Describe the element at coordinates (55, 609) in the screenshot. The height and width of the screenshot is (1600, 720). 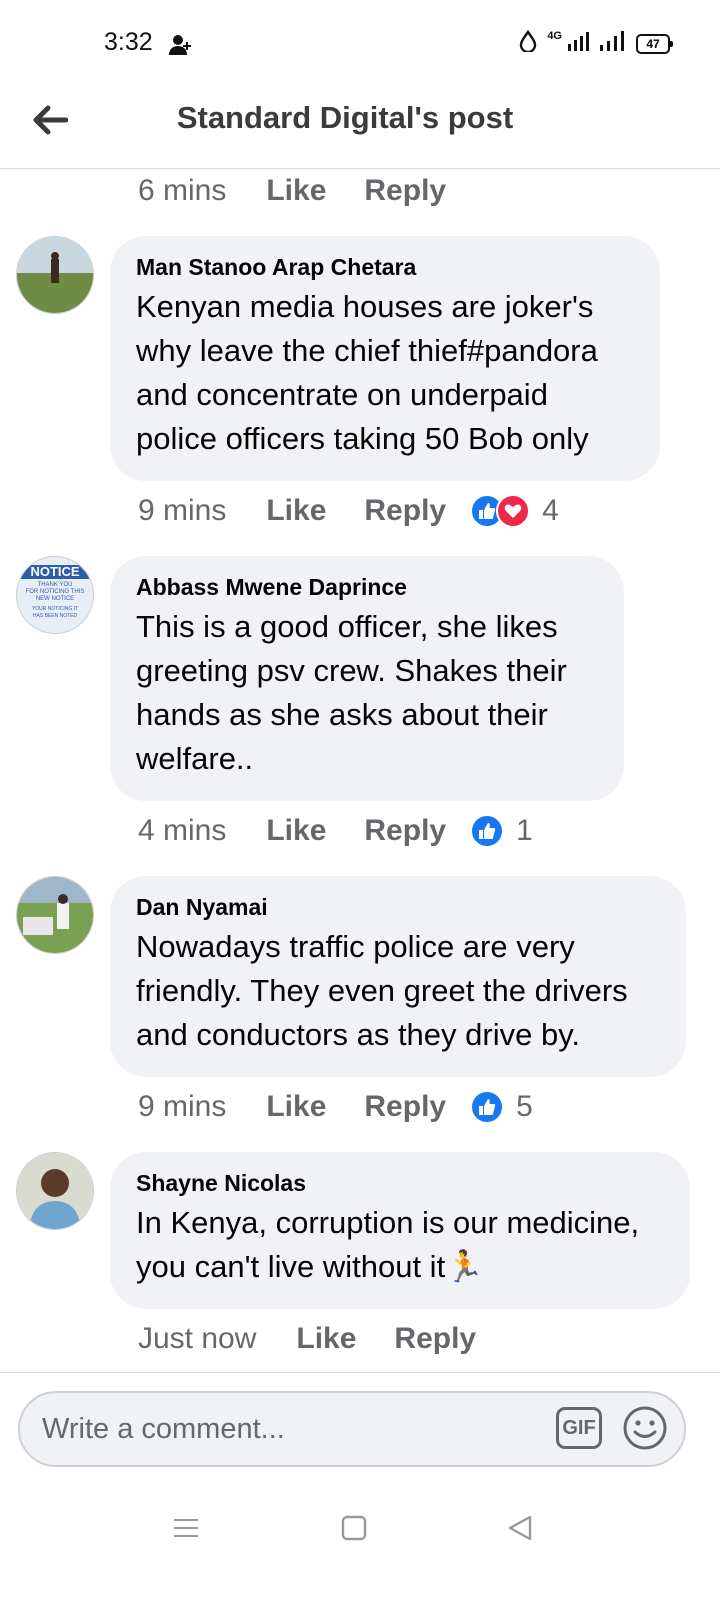
I see `avatar-notice-line: YOUR NOTICING IT` at that location.